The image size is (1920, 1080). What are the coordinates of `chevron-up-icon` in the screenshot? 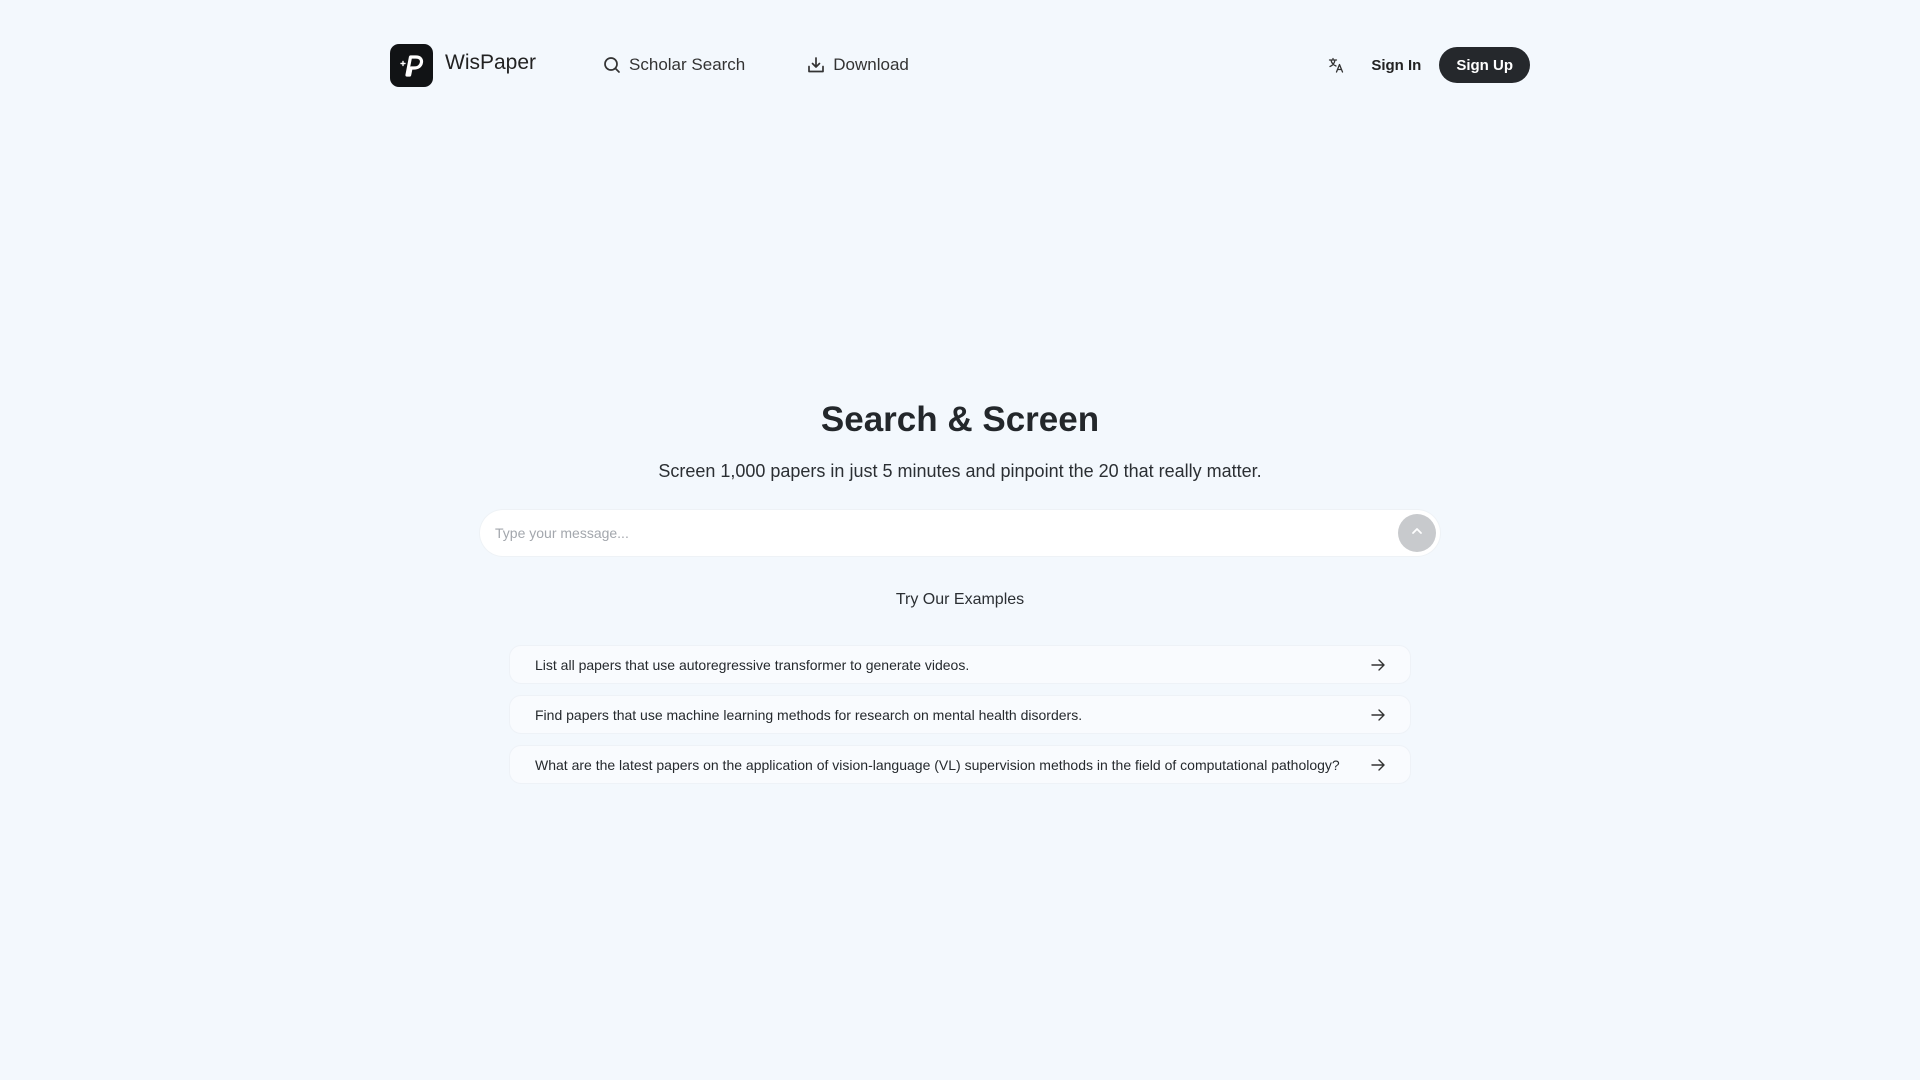 It's located at (1417, 533).